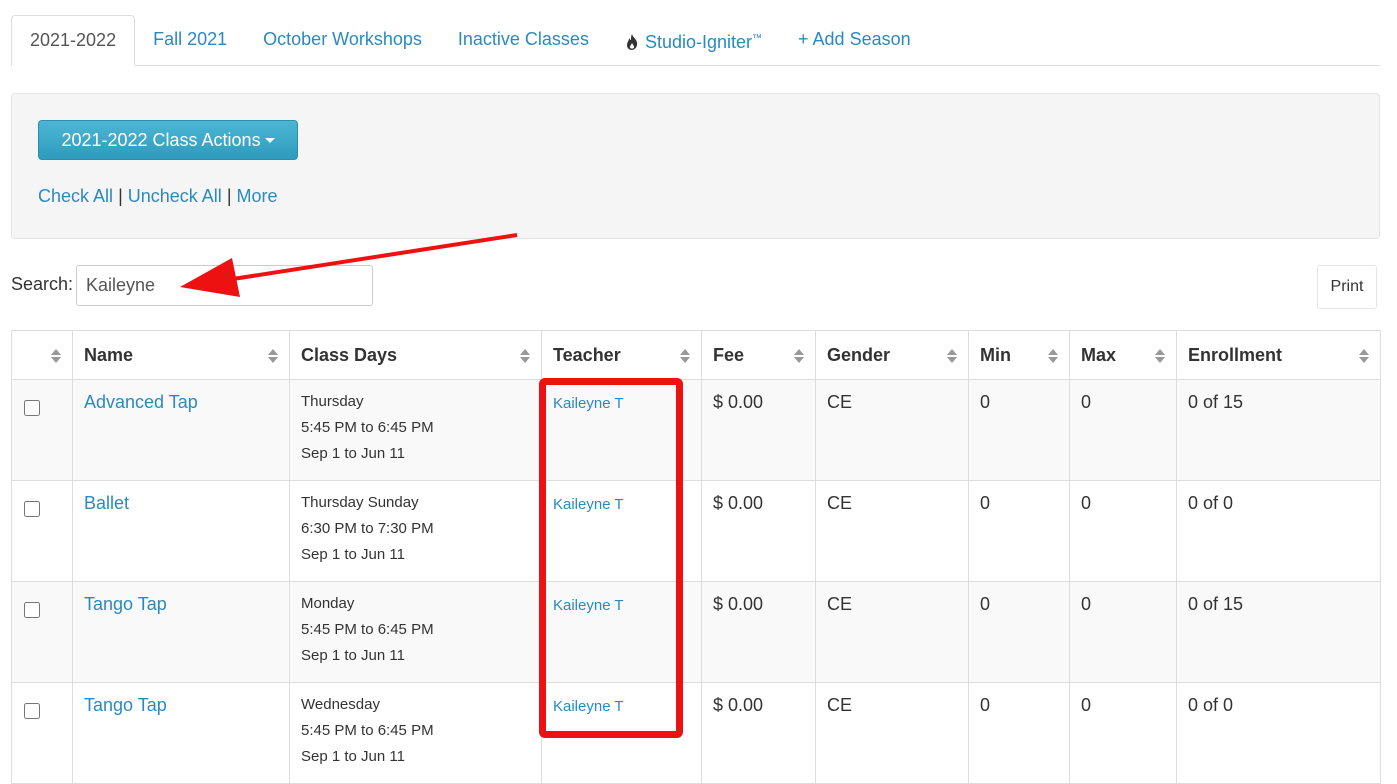 This screenshot has height=784, width=1397. What do you see at coordinates (141, 402) in the screenshot?
I see `class-name-link: Advanced Tap` at bounding box center [141, 402].